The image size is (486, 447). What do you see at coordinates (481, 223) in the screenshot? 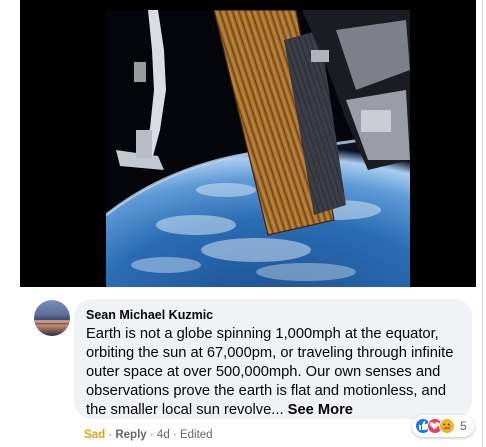
I see `page-edge` at bounding box center [481, 223].